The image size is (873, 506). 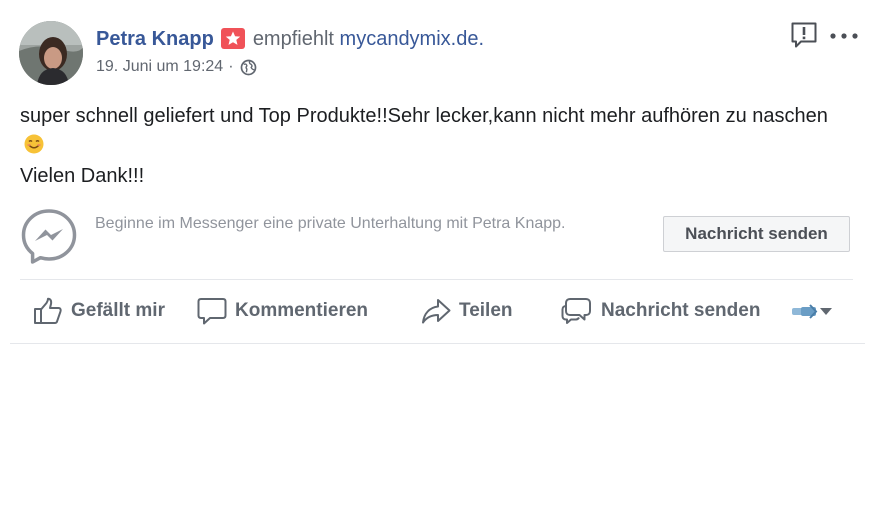 What do you see at coordinates (48, 310) in the screenshot?
I see `thumbs-up-icon` at bounding box center [48, 310].